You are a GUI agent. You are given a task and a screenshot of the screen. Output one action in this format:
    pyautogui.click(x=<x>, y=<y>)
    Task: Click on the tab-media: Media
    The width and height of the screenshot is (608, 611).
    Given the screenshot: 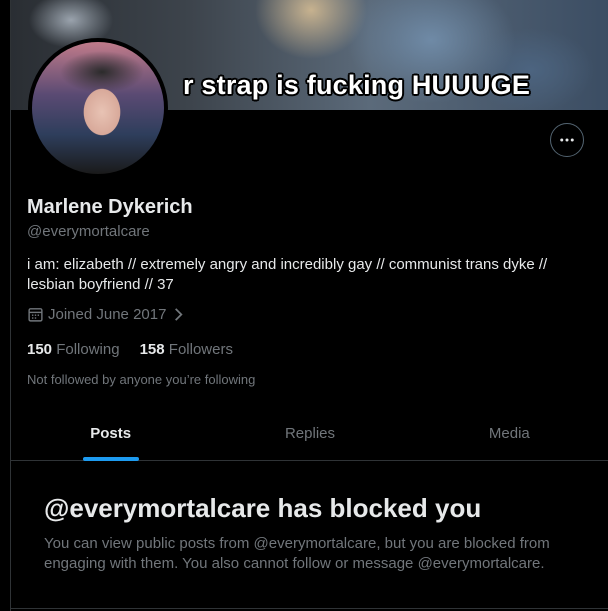 What is the action you would take?
    pyautogui.click(x=509, y=433)
    